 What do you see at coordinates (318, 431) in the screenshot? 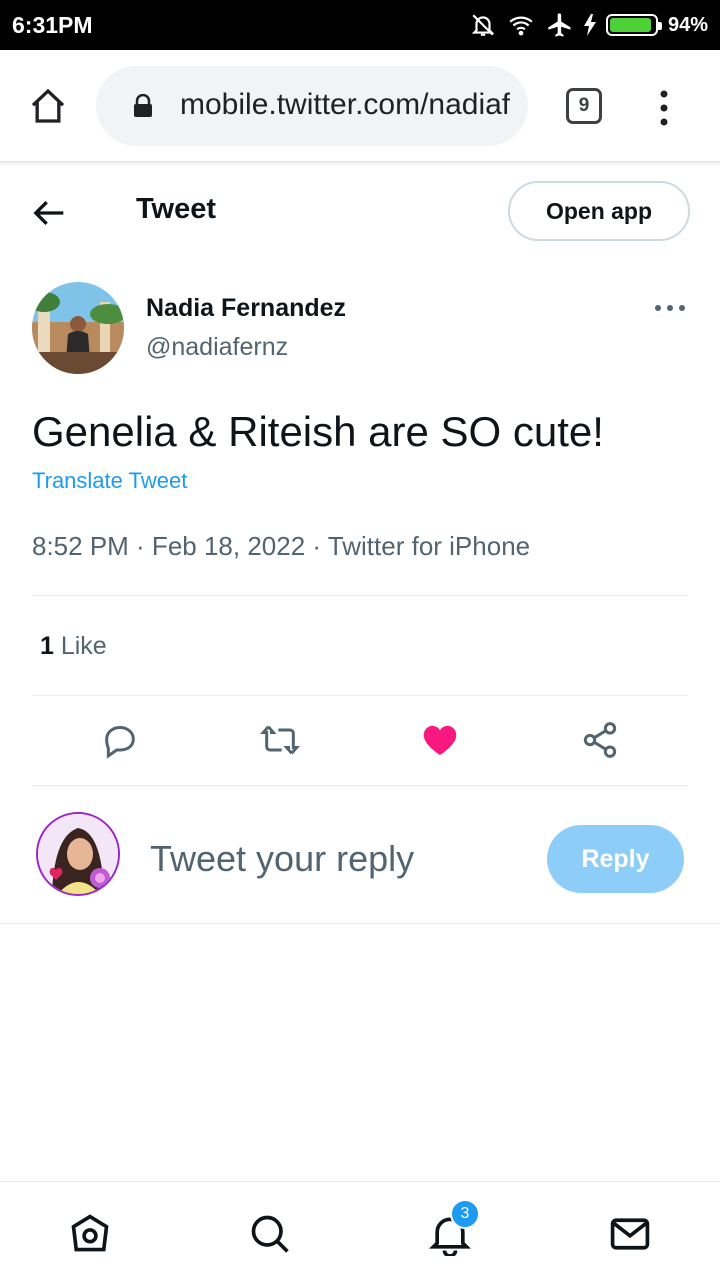
I see `tweet-text: Genelia & Riteish are SO cute!` at bounding box center [318, 431].